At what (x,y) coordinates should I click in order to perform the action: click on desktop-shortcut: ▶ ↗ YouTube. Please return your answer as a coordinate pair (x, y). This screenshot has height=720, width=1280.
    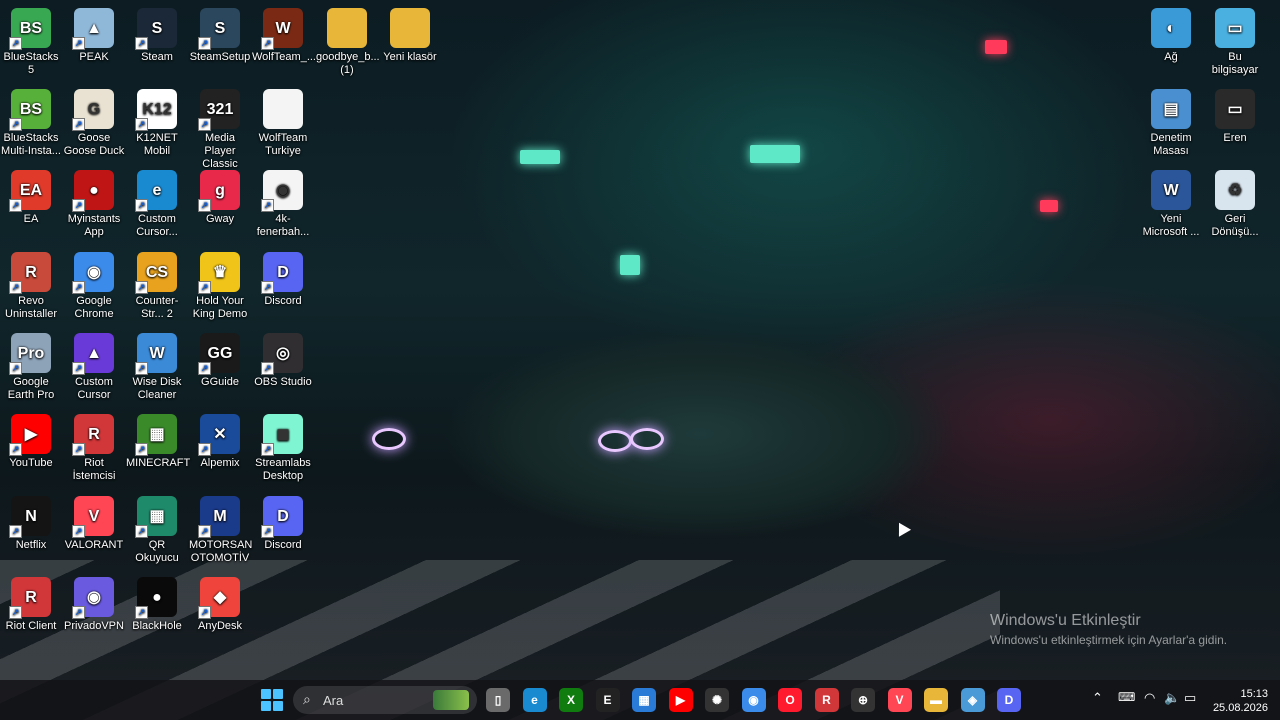
    Looking at the image, I should click on (31, 440).